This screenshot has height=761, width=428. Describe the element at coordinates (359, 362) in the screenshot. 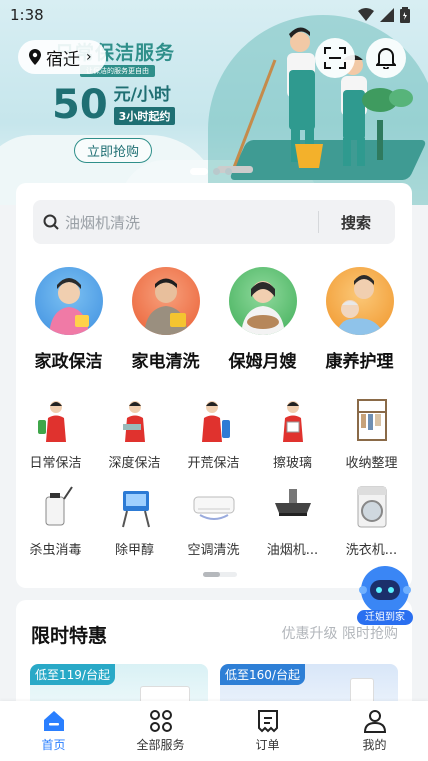

I see `main-category-label: 康养护理` at that location.